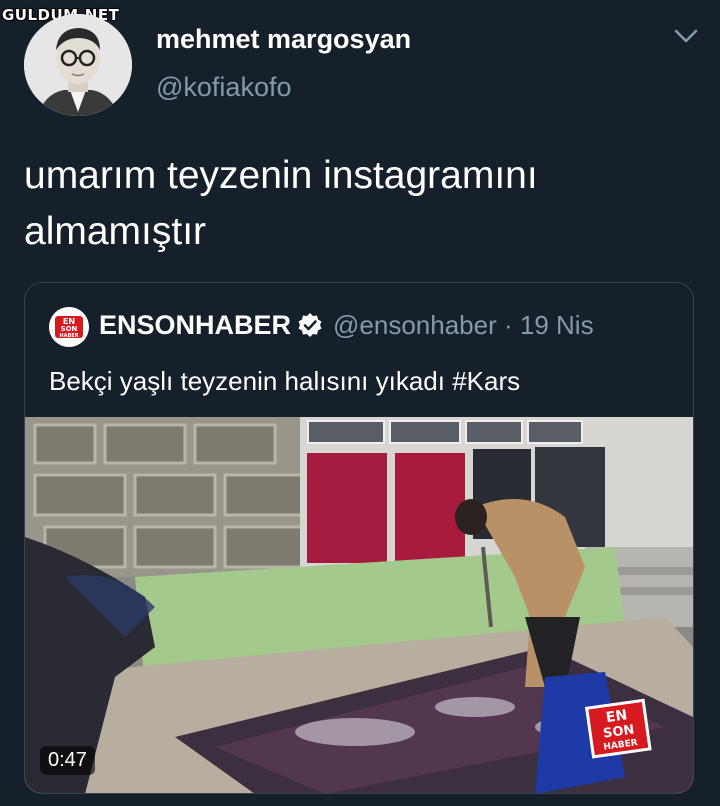  Describe the element at coordinates (354, 204) in the screenshot. I see `tweet-text: umarım teyzenin instagramını almamıştır` at that location.